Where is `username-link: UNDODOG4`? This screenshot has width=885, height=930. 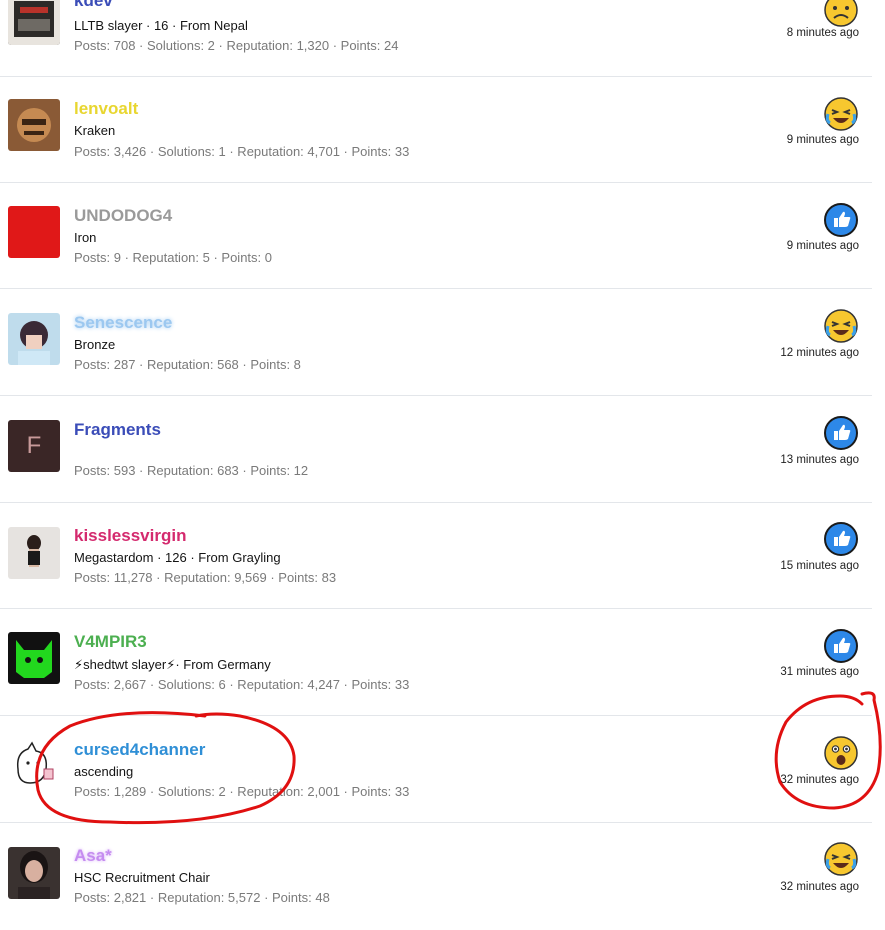 username-link: UNDODOG4 is located at coordinates (123, 216).